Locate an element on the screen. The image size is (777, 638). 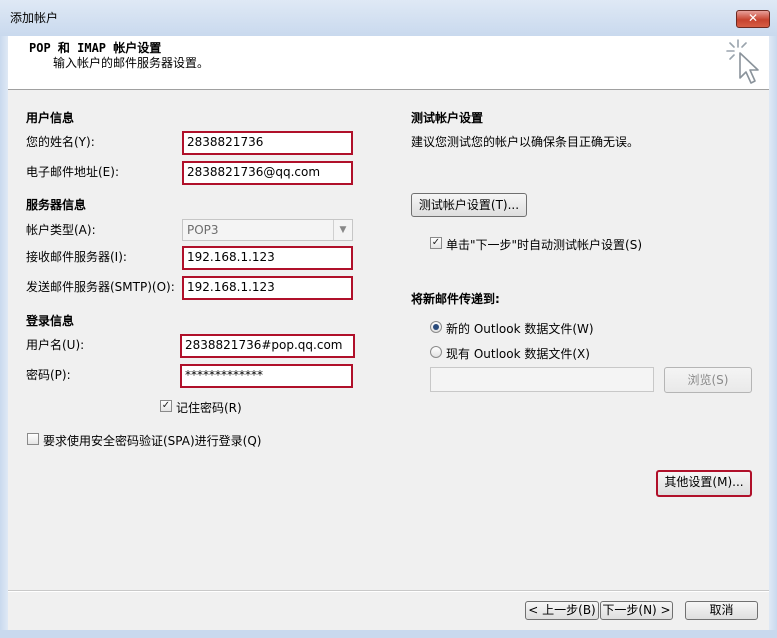
email-input: 2838821736@qq.com is located at coordinates (267, 173).